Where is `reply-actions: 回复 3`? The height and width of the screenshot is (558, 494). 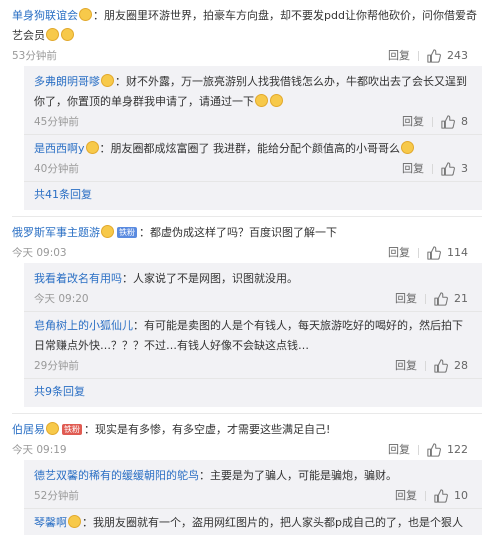 reply-actions: 回复 3 is located at coordinates (435, 169).